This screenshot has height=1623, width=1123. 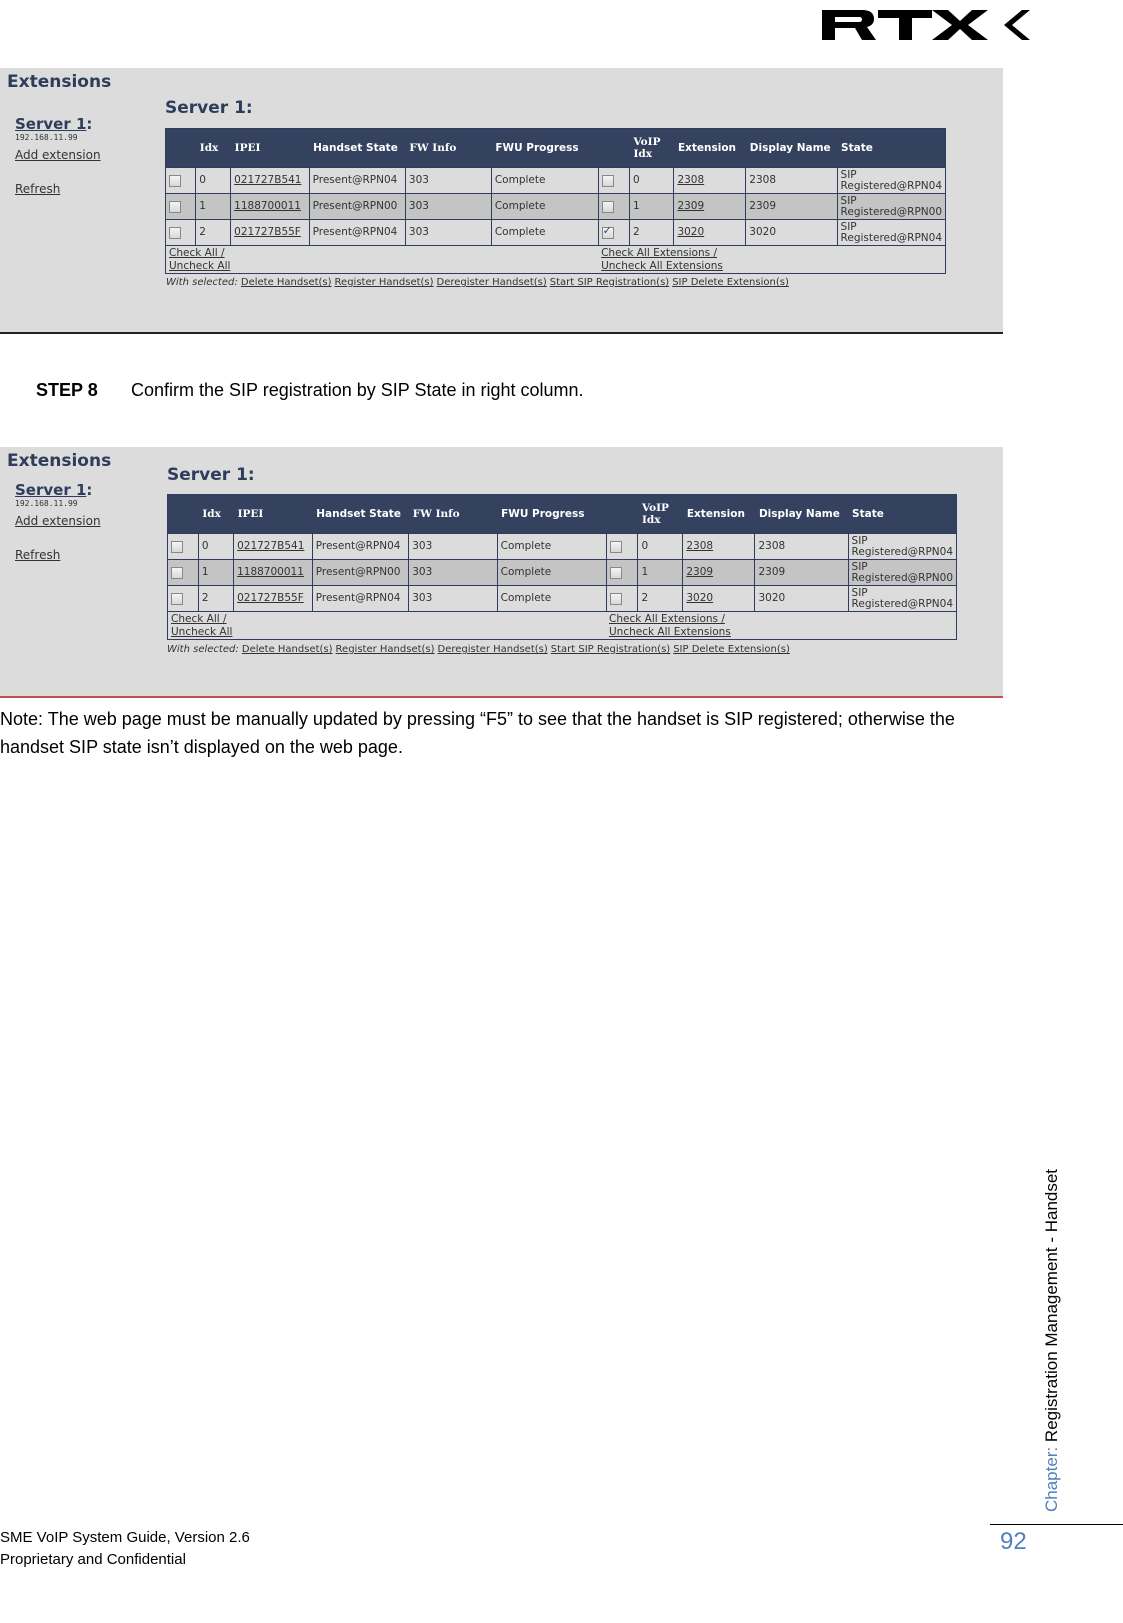 I want to click on extension-cell: 3020, so click(x=710, y=232).